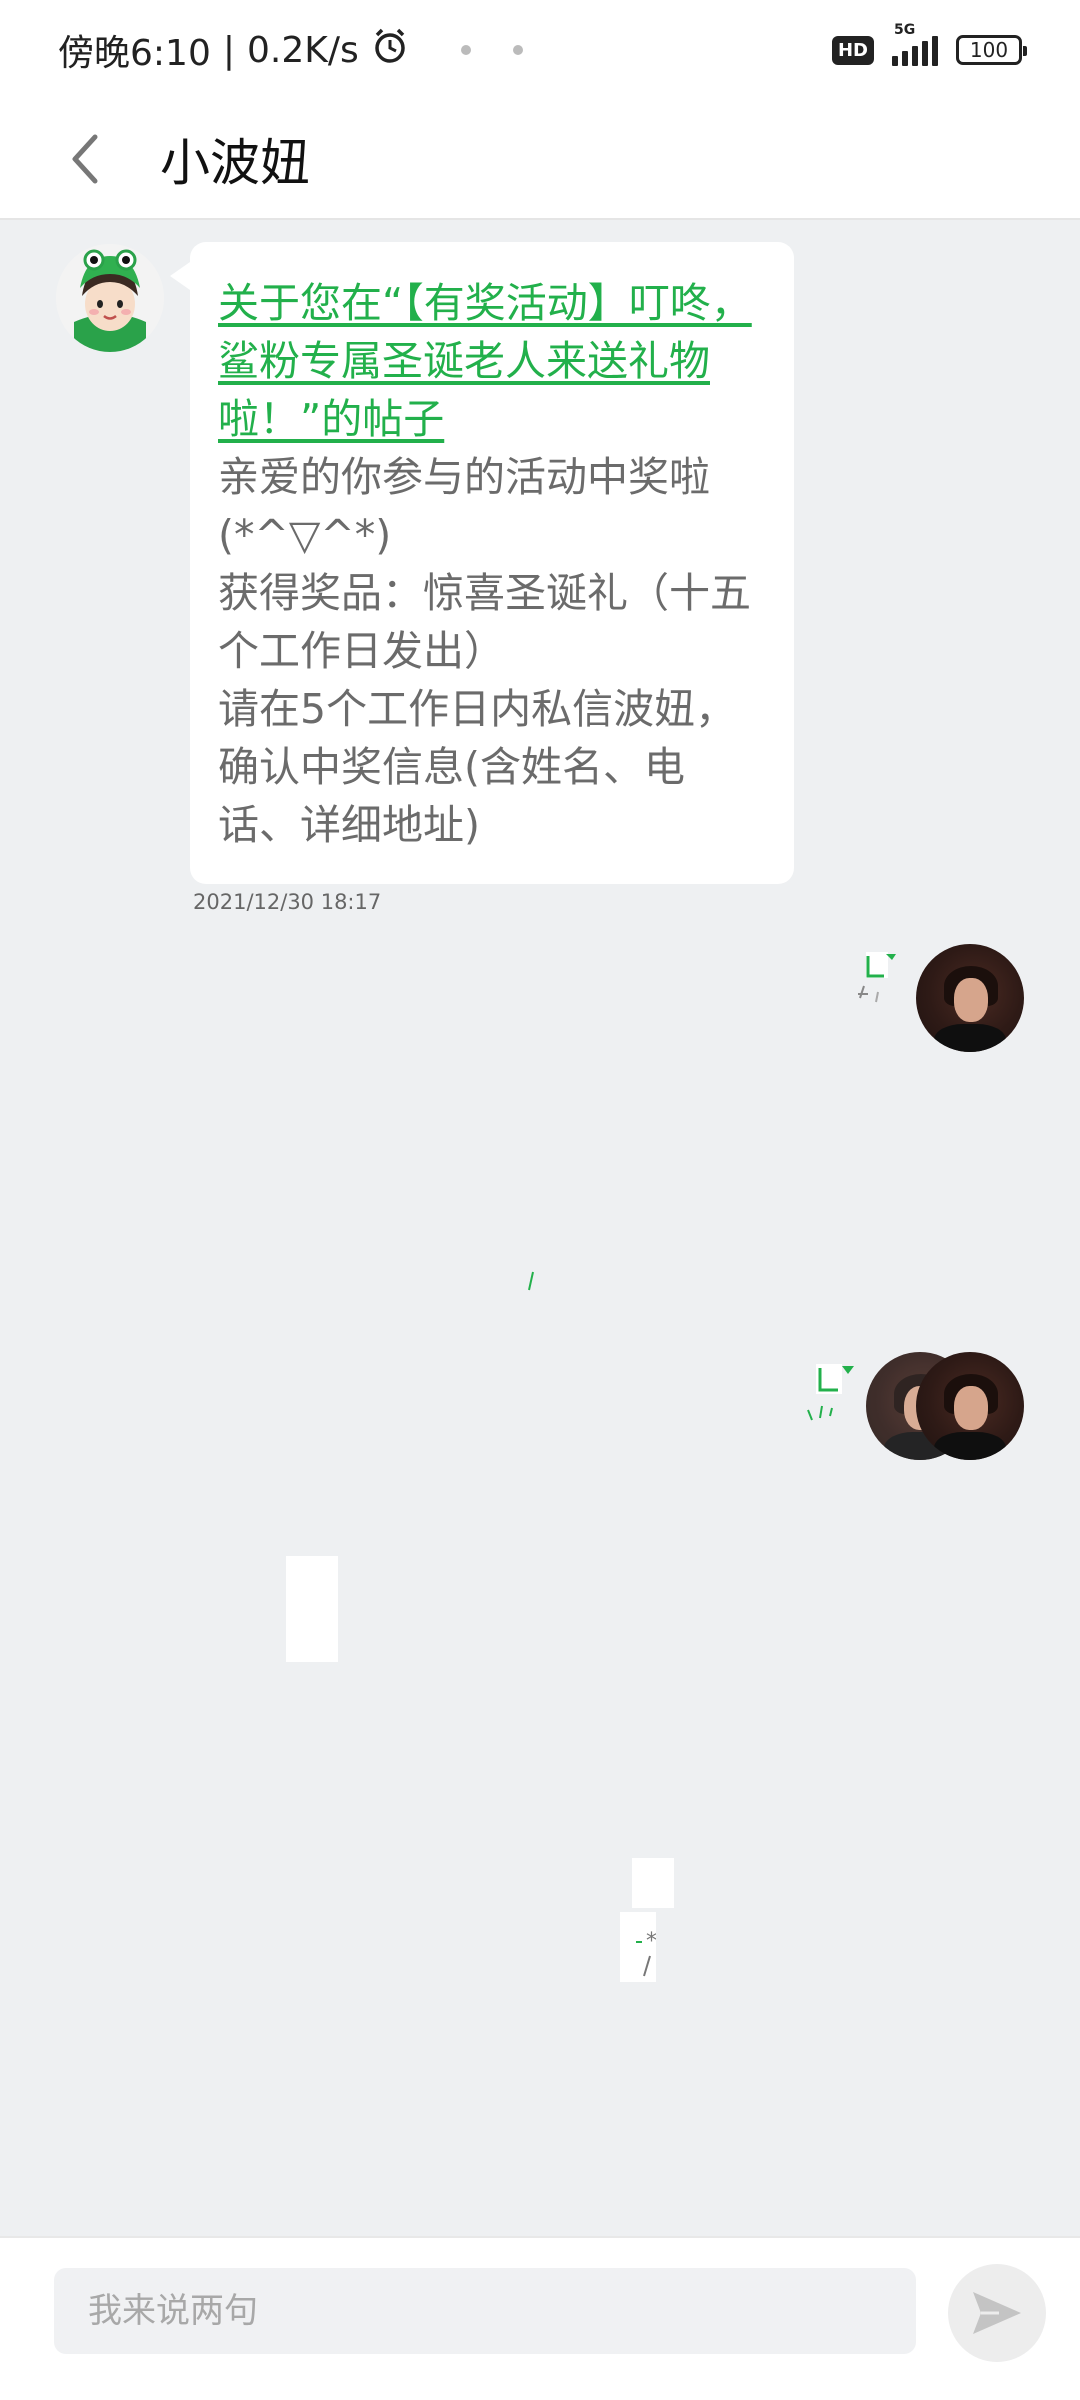  Describe the element at coordinates (540, 160) in the screenshot. I see `chat-header: 小波妞` at that location.